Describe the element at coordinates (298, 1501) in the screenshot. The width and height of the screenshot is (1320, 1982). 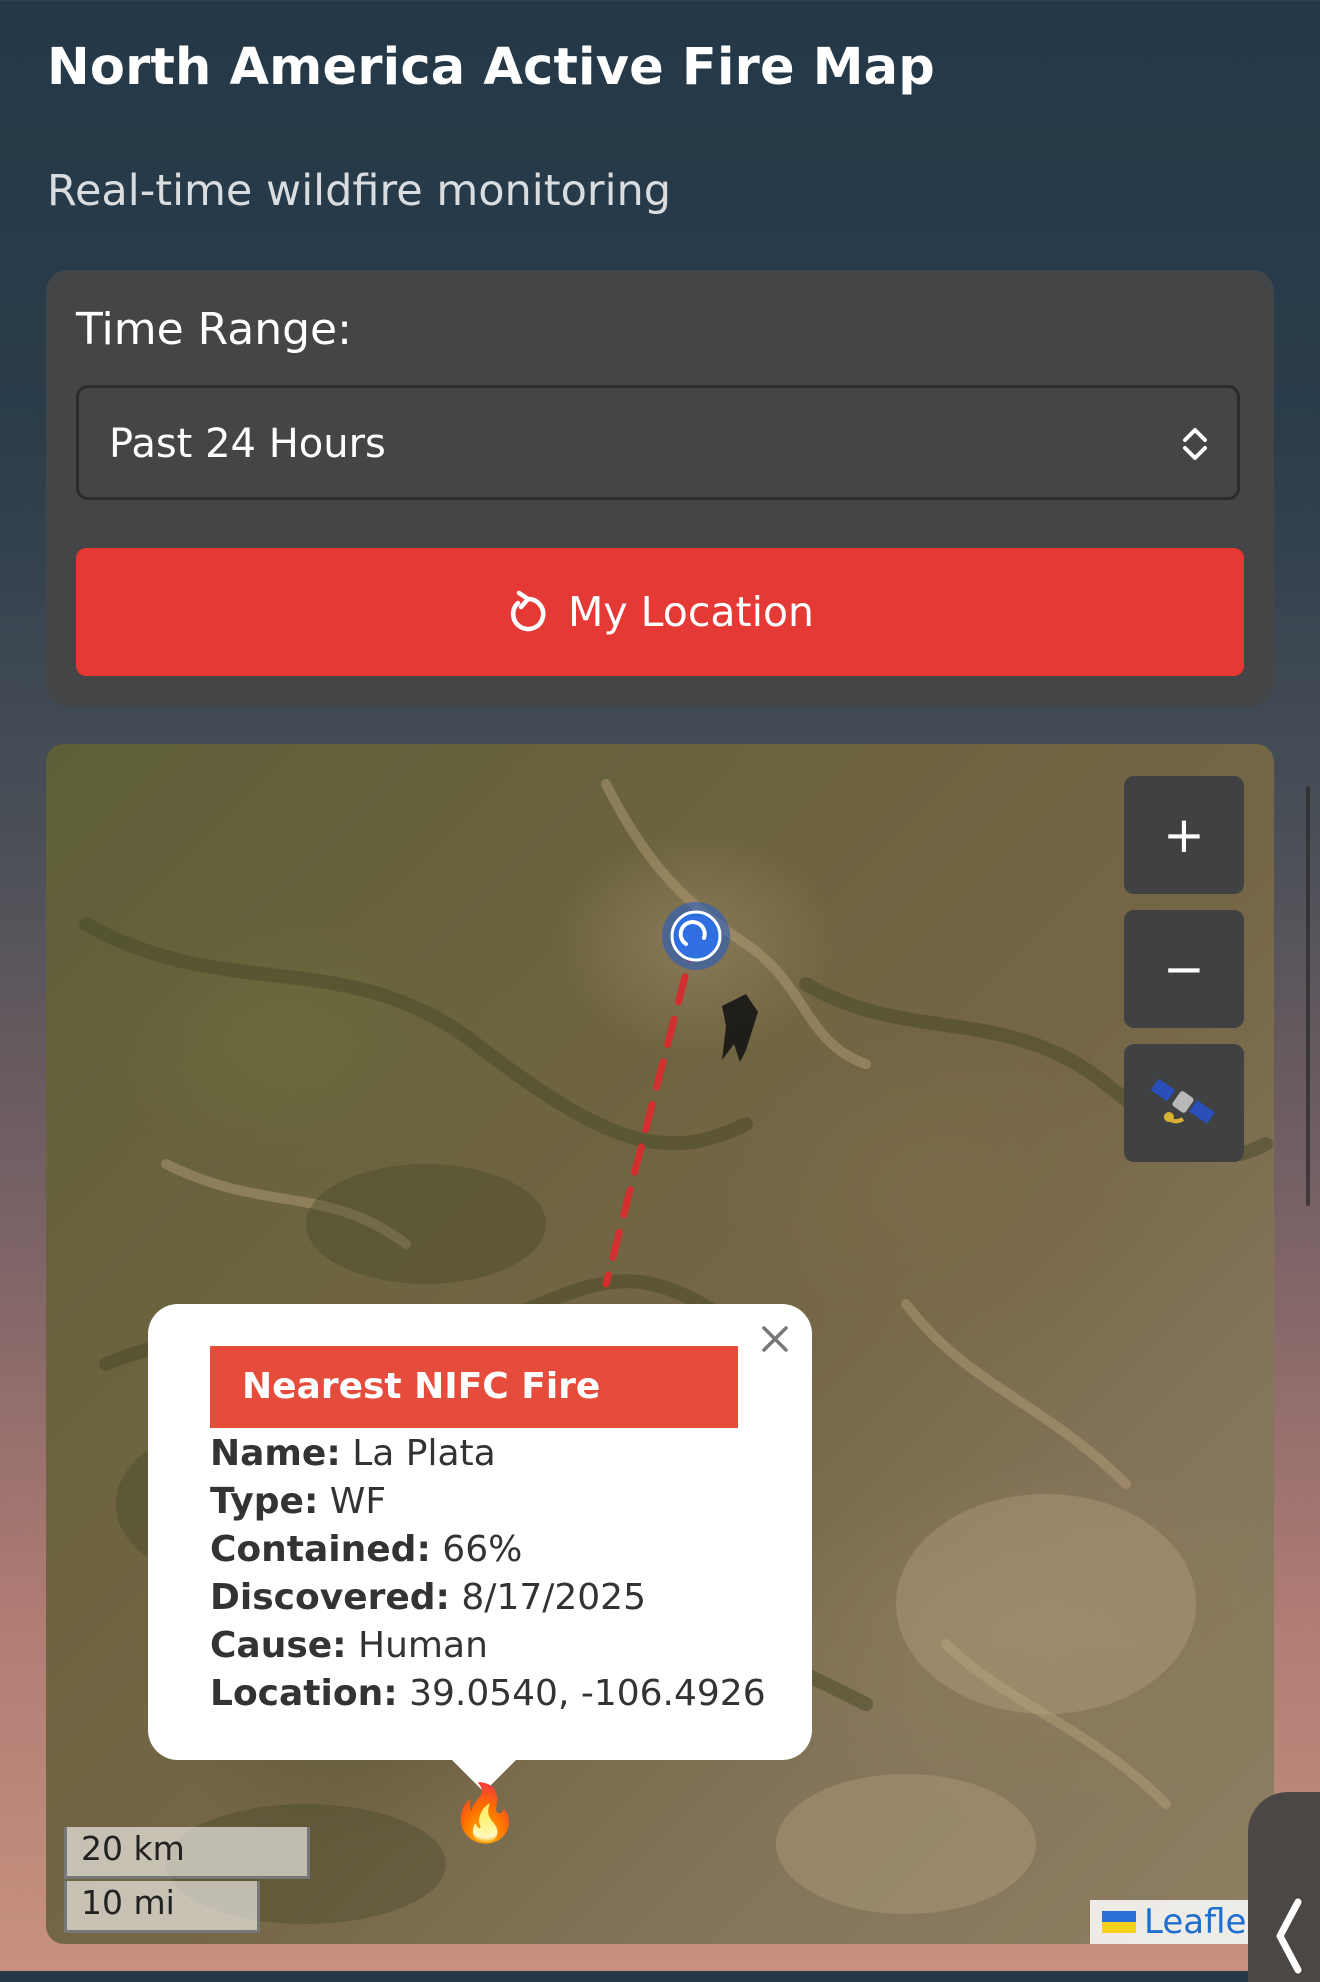
I see `popup-row-type: Type: WF` at that location.